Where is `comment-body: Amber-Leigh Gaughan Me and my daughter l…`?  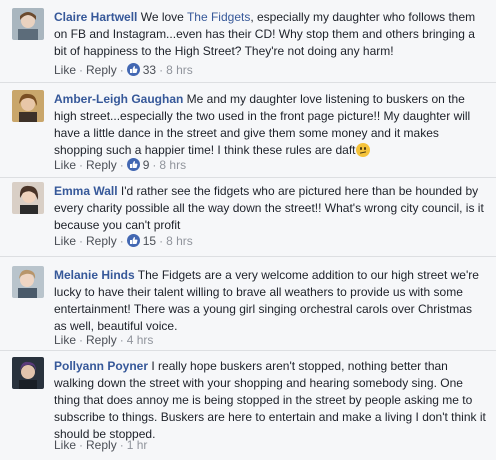
comment-body: Amber-Leigh Gaughan Me and my daughter l… is located at coordinates (270, 125).